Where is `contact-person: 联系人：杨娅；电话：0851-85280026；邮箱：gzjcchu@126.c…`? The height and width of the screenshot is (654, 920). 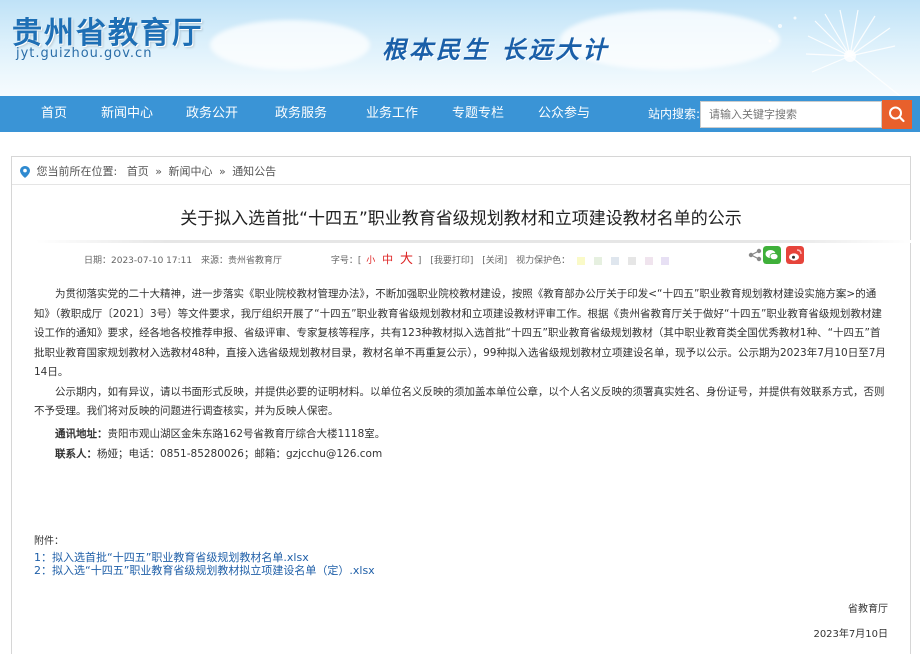
contact-person: 联系人：杨娅；电话：0851-85280026；邮箱：gzjcchu@126.c… is located at coordinates (460, 454).